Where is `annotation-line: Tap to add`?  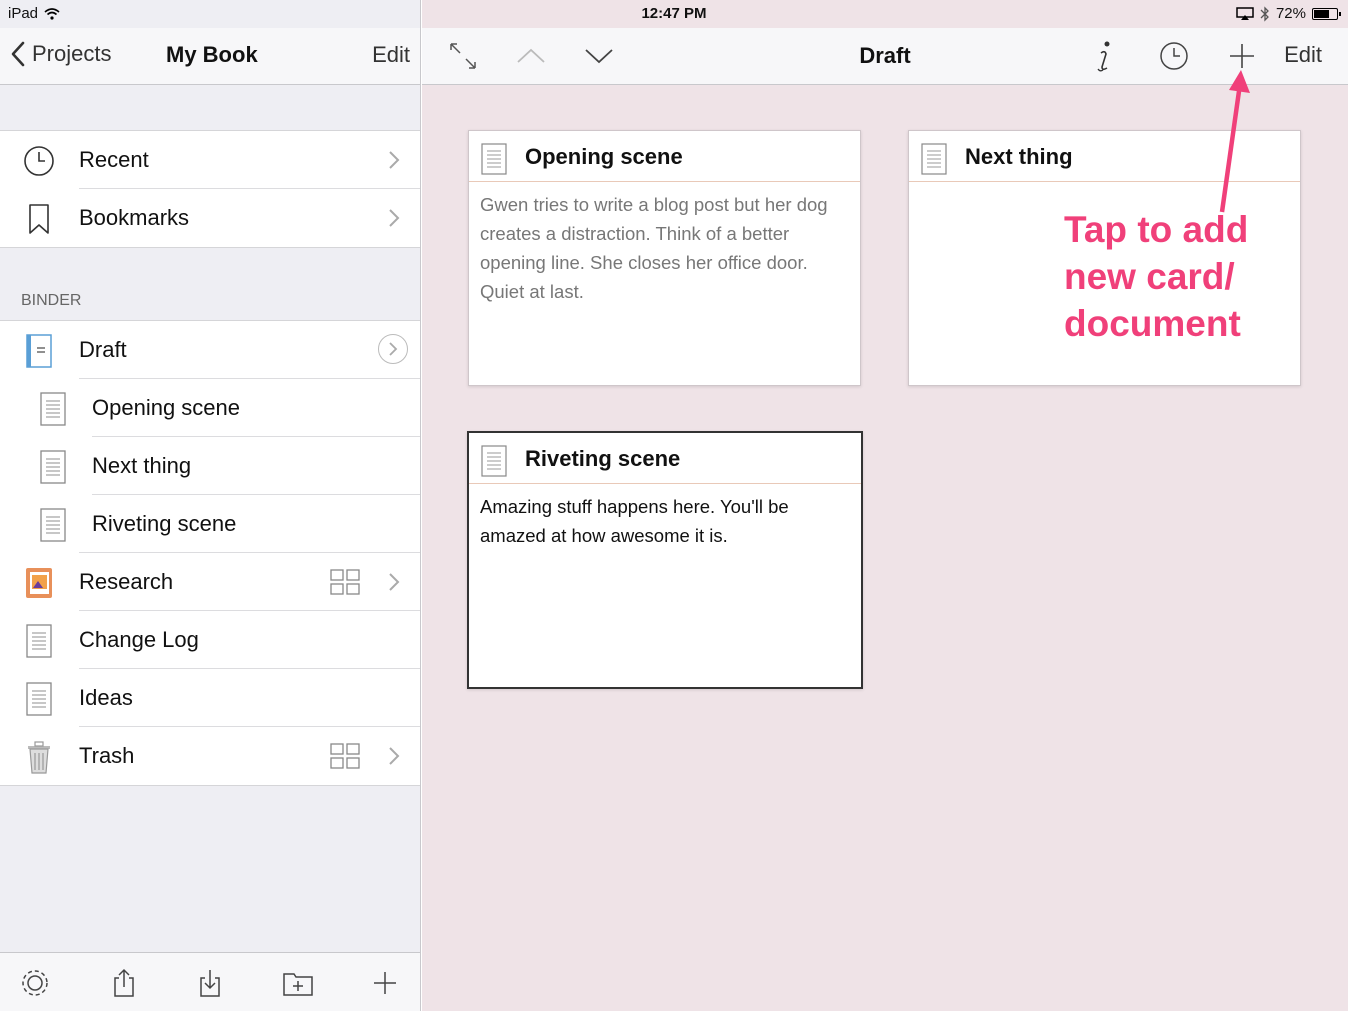 annotation-line: Tap to add is located at coordinates (1156, 229).